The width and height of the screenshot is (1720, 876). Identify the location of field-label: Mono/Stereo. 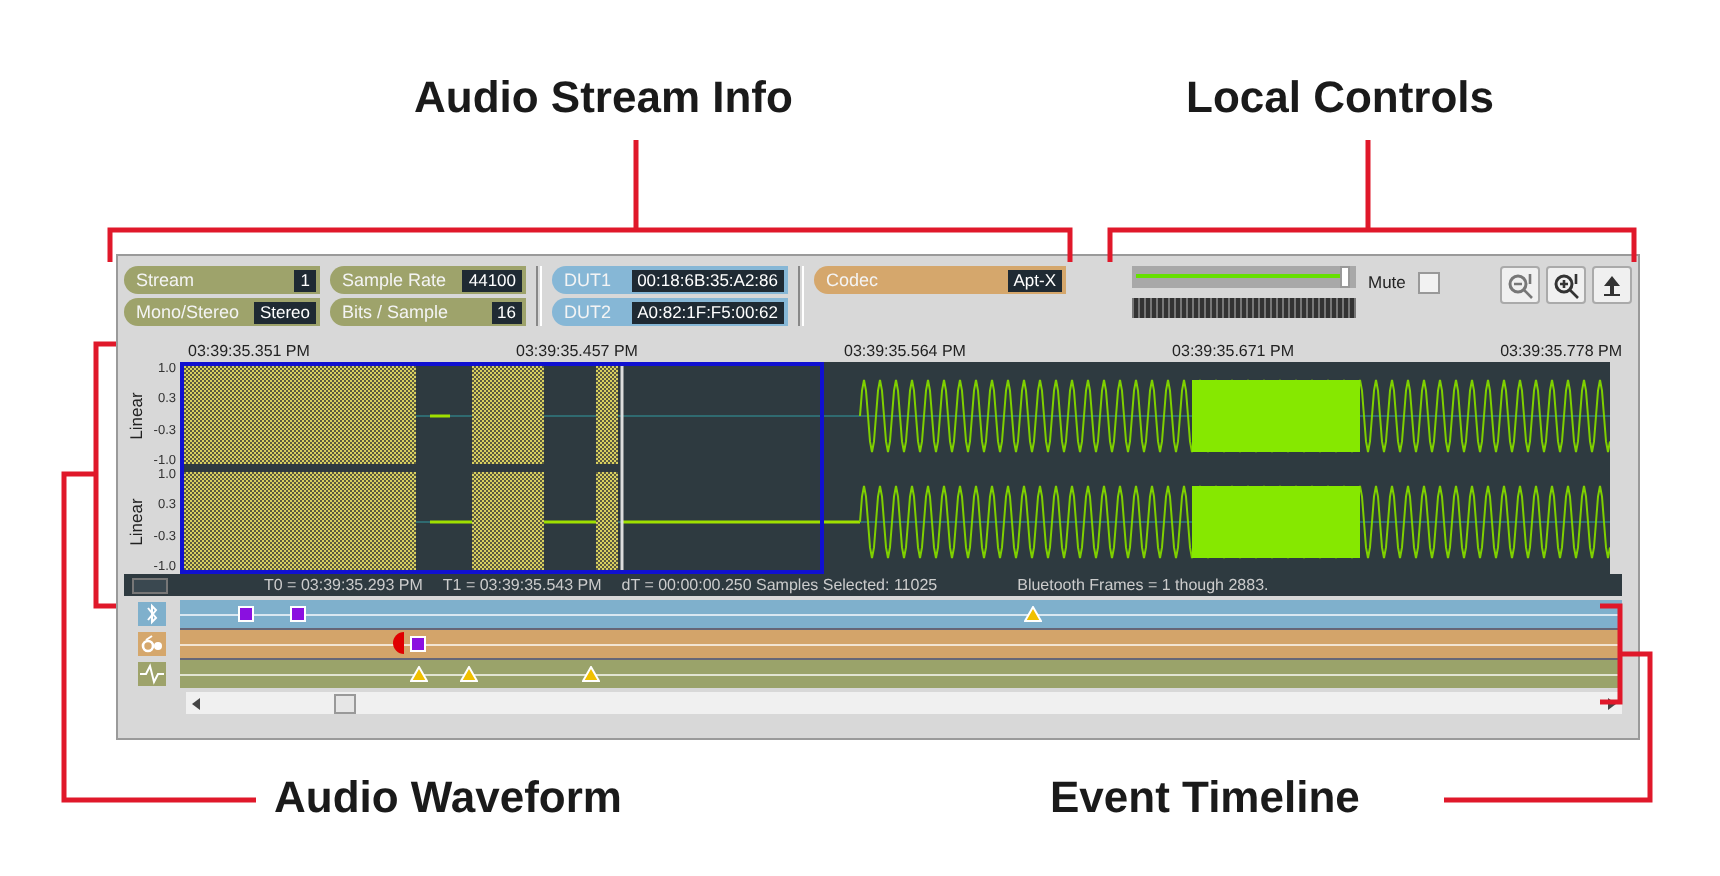
(188, 312).